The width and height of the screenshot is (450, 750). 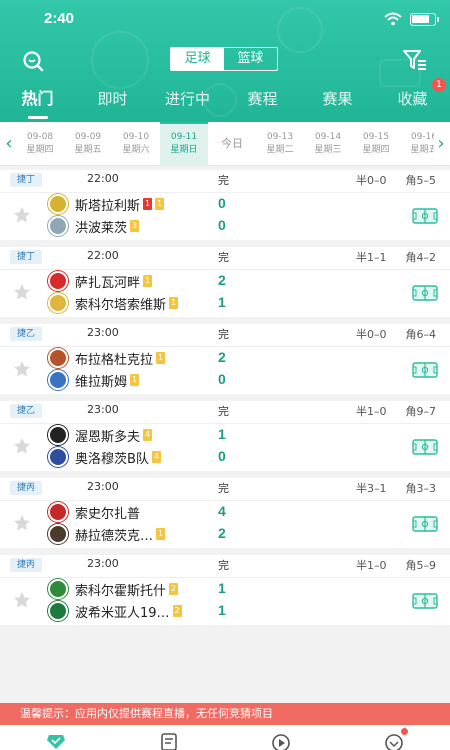 I want to click on match-row: 捷乙 23:00 完半1–0 角9–7 渥恩斯多夫 4 奥洛穆茨B队 4 1 0, so click(x=225, y=436).